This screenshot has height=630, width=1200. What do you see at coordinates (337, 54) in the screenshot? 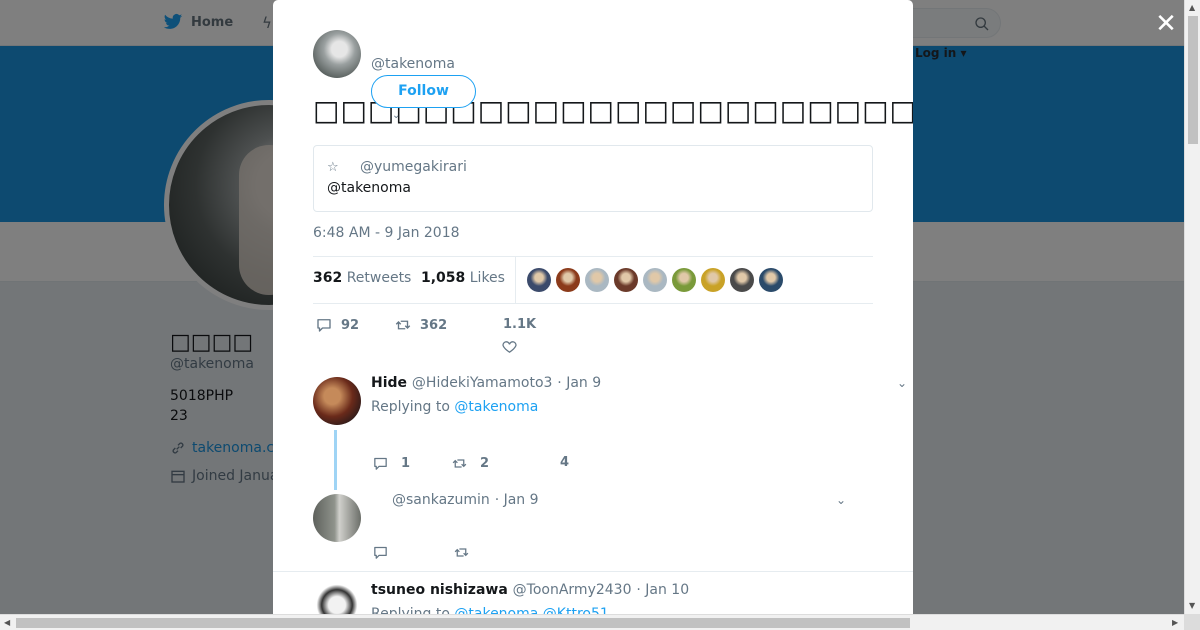
I see `tweet-author-avatar` at bounding box center [337, 54].